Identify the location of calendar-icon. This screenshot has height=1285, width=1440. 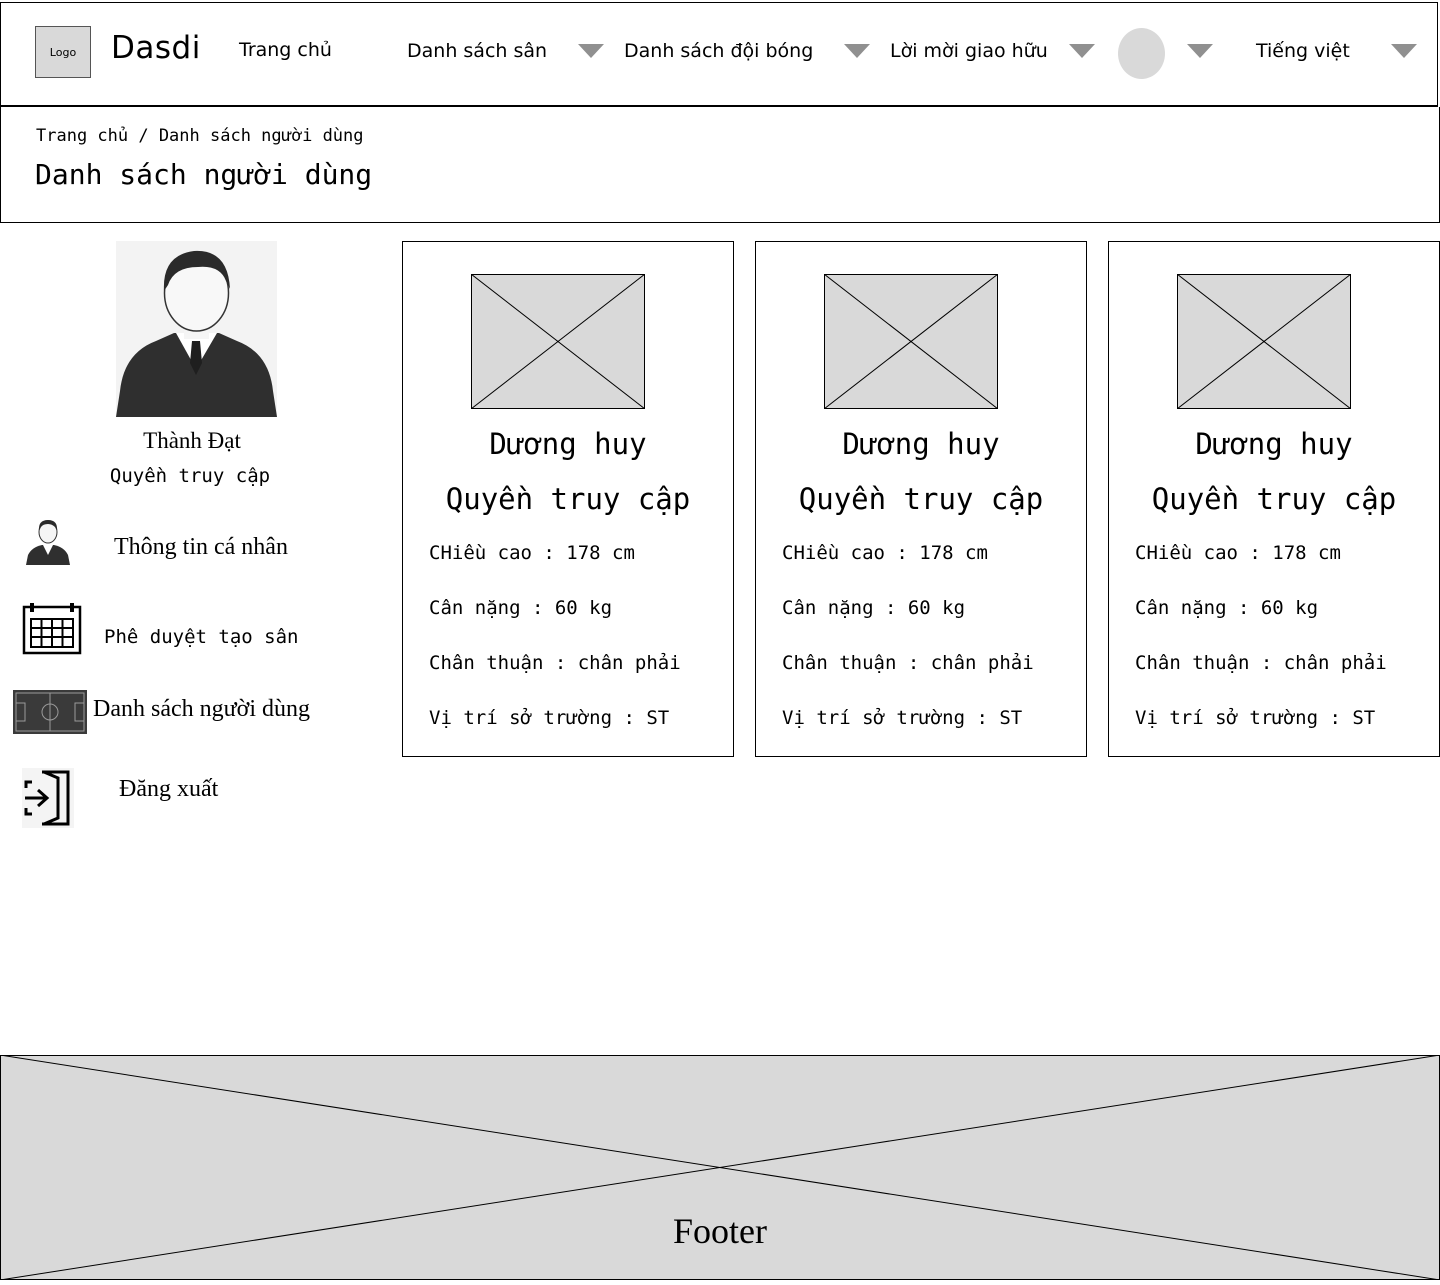
(52, 629).